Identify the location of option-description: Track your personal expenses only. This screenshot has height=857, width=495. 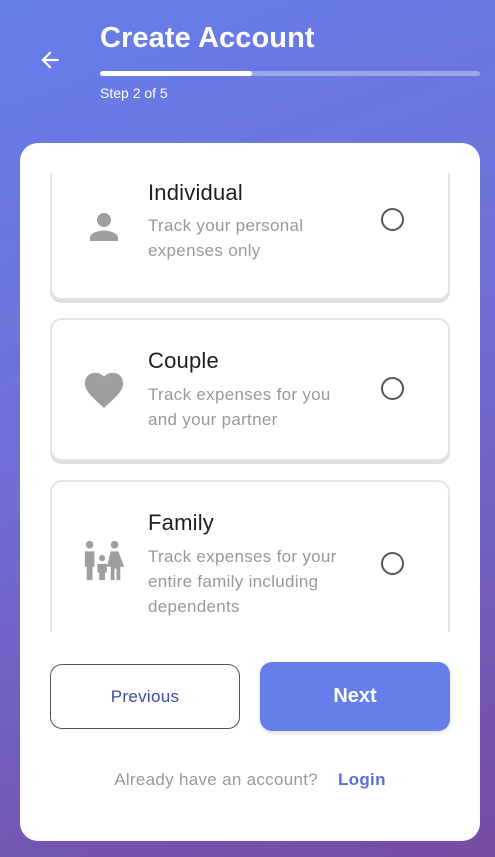
(226, 238).